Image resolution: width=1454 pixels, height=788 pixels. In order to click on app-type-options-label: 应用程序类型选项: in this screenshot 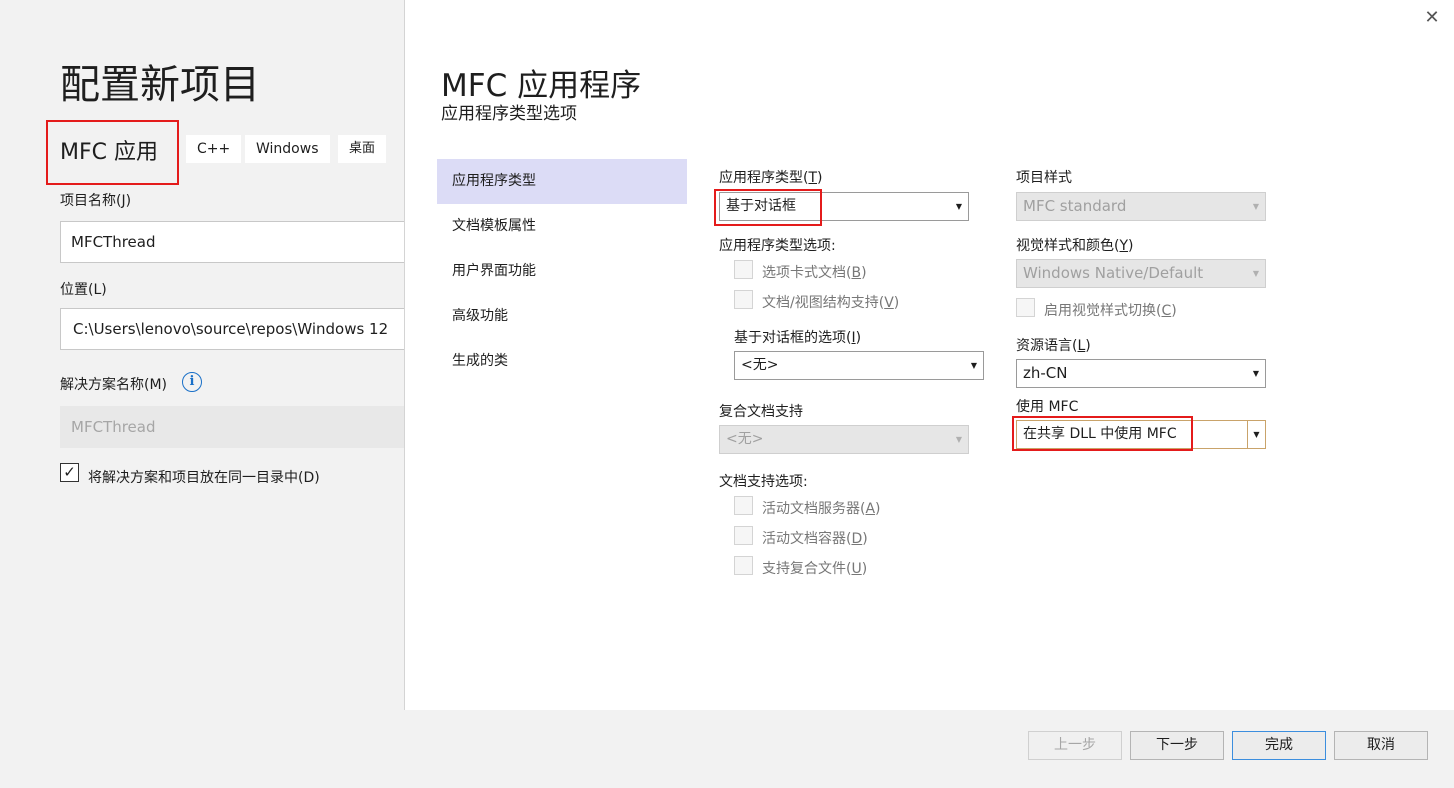, I will do `click(777, 246)`.